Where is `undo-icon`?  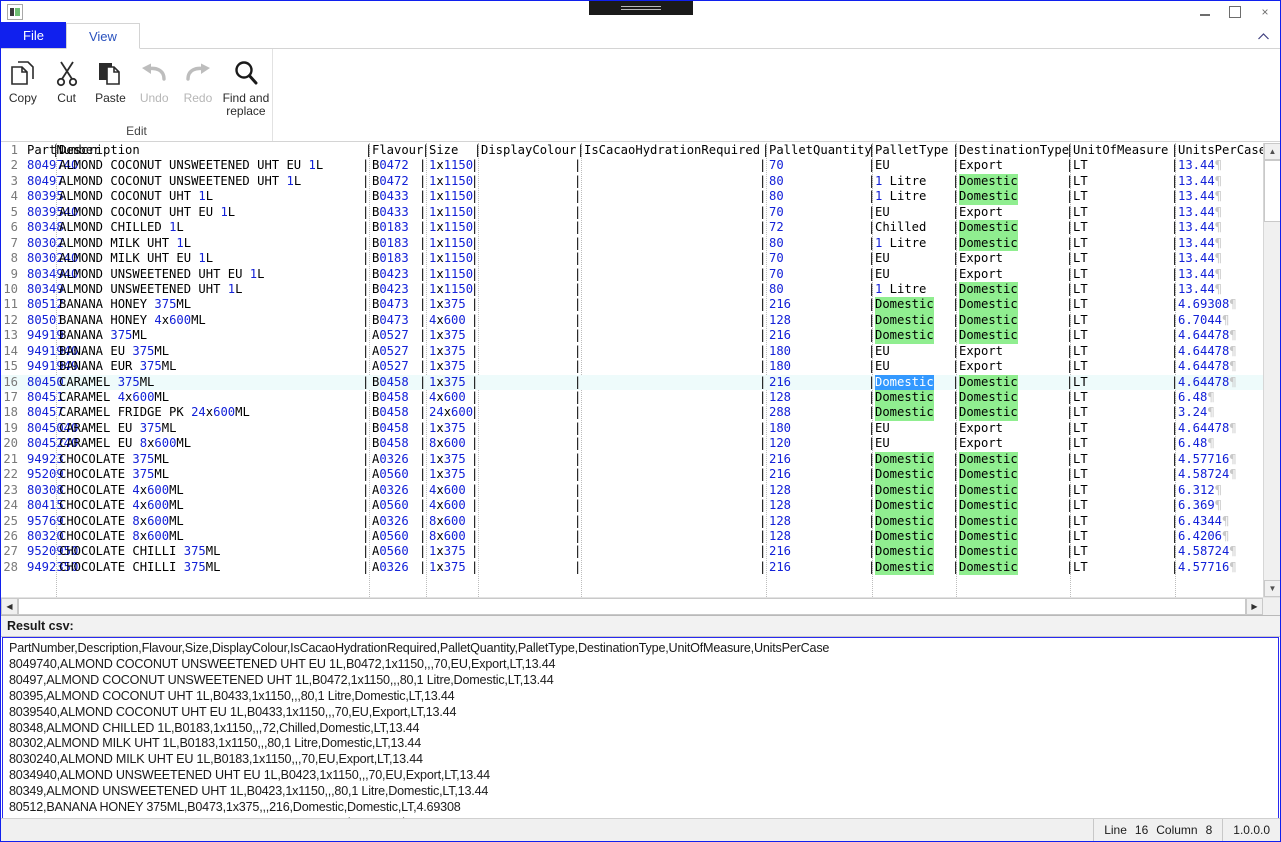
undo-icon is located at coordinates (154, 73).